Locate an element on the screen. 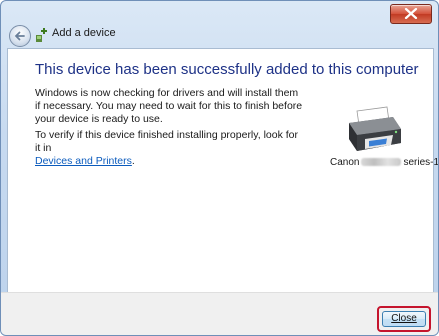 The height and width of the screenshot is (336, 439). add-device-wizard-icon is located at coordinates (41, 35).